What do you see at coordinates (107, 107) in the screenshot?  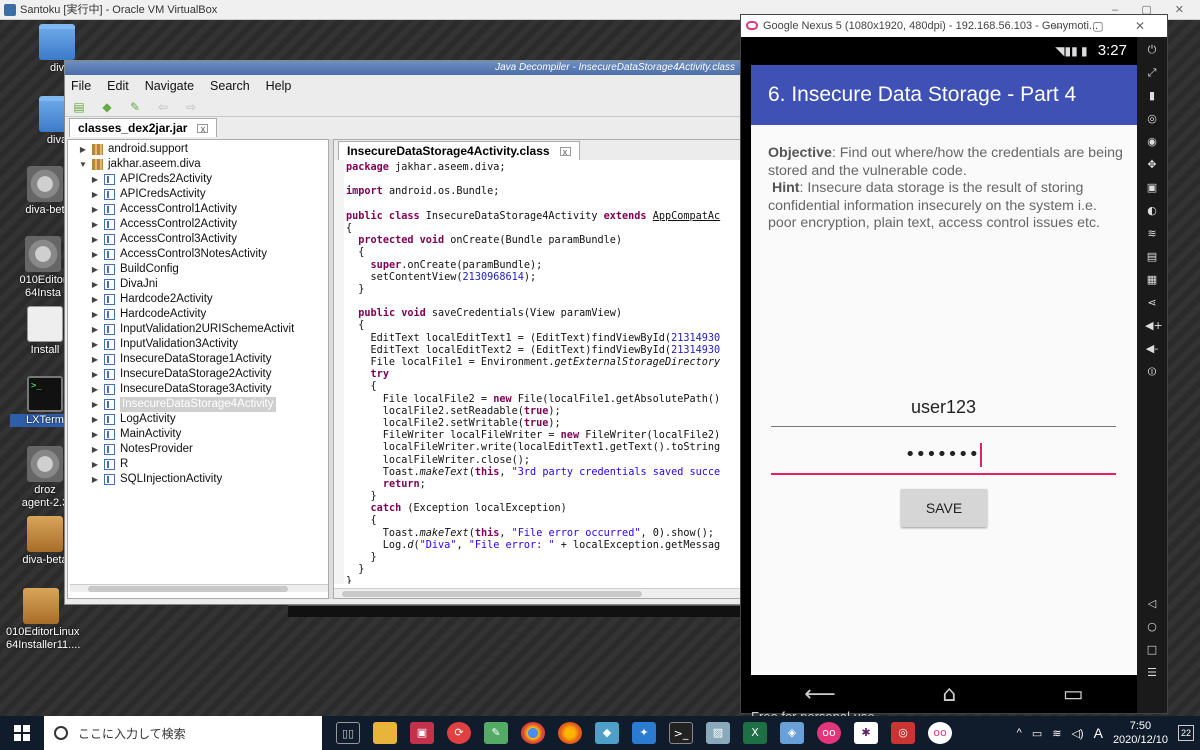 I see `open-type-icon: ◆` at bounding box center [107, 107].